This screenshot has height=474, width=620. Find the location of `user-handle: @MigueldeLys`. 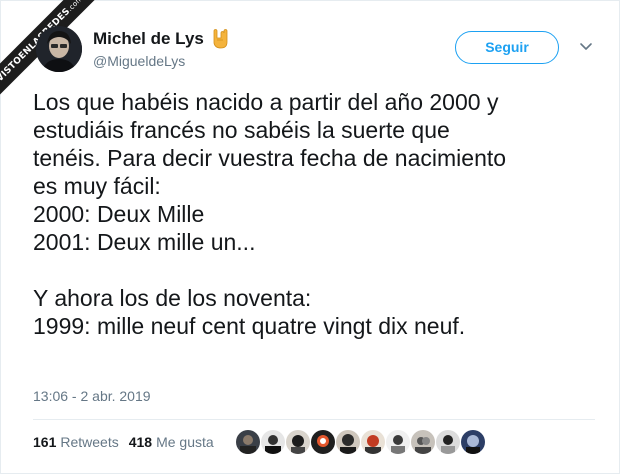

user-handle: @MigueldeLys is located at coordinates (139, 61).